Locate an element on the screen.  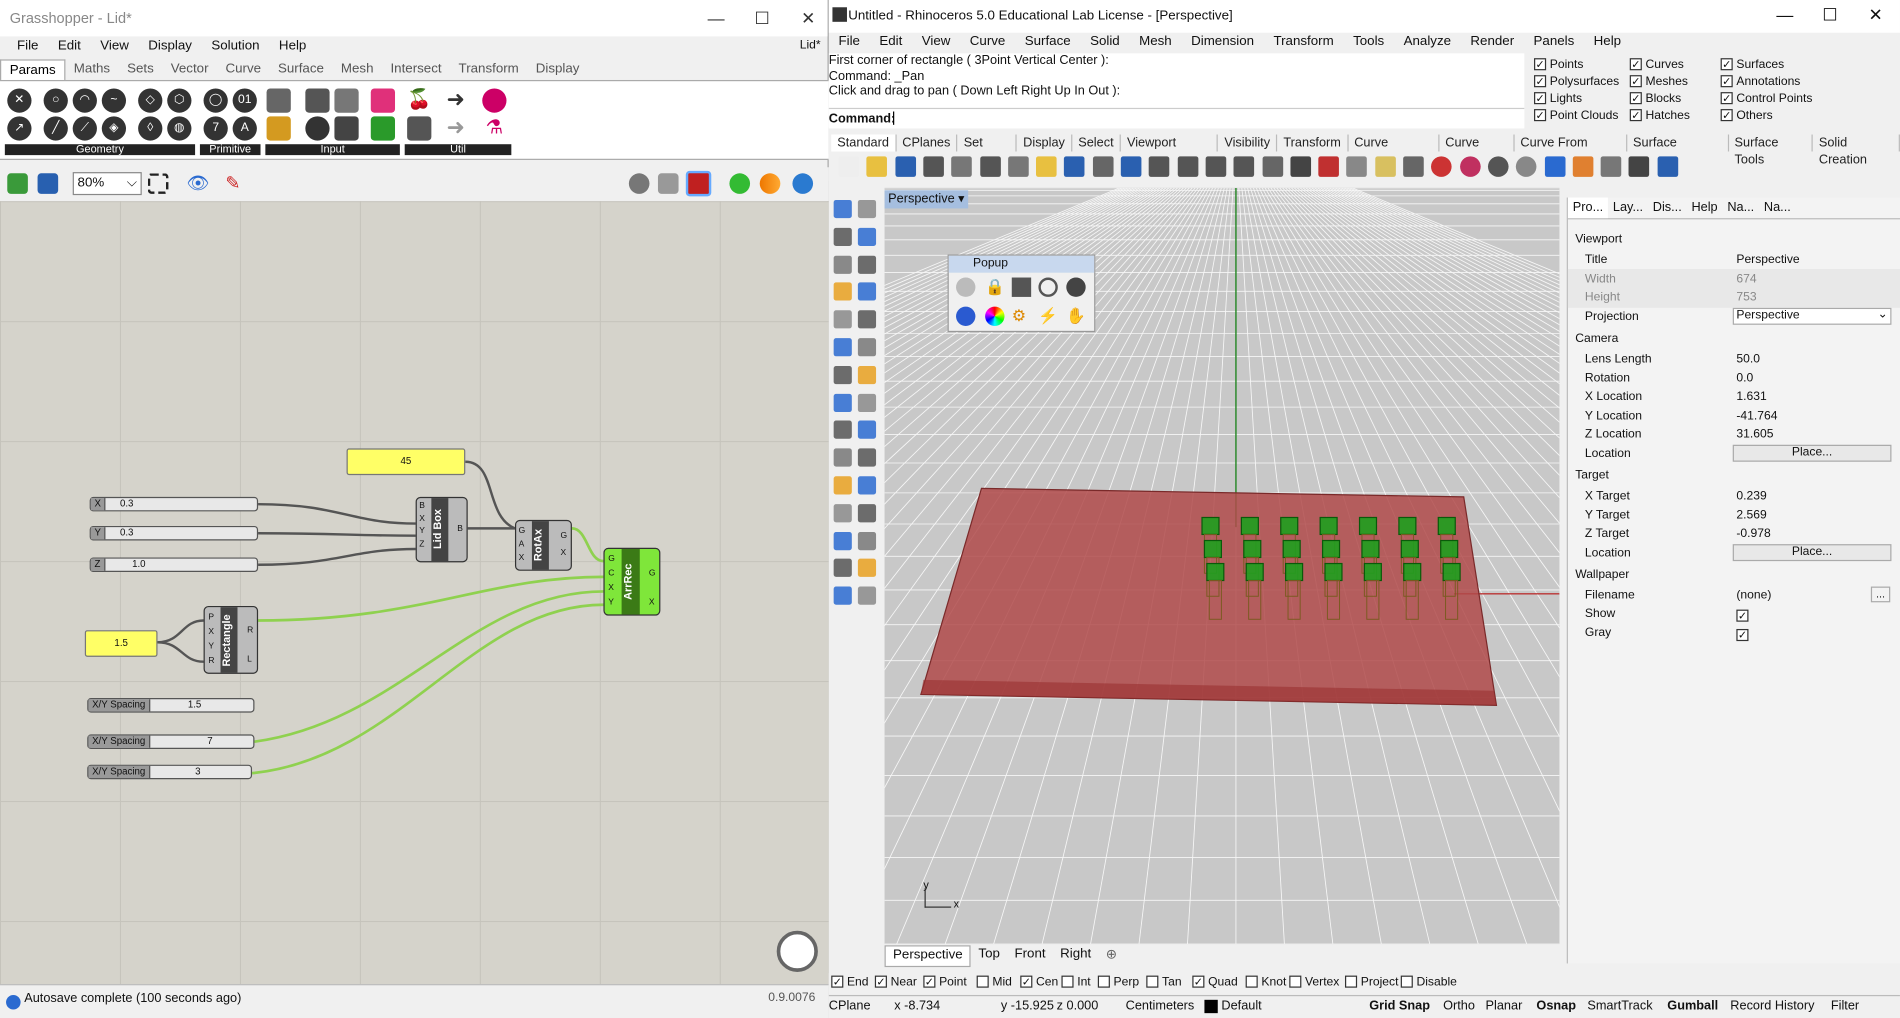
arrrec-component: GCXY ArrRec GX is located at coordinates (632, 581).